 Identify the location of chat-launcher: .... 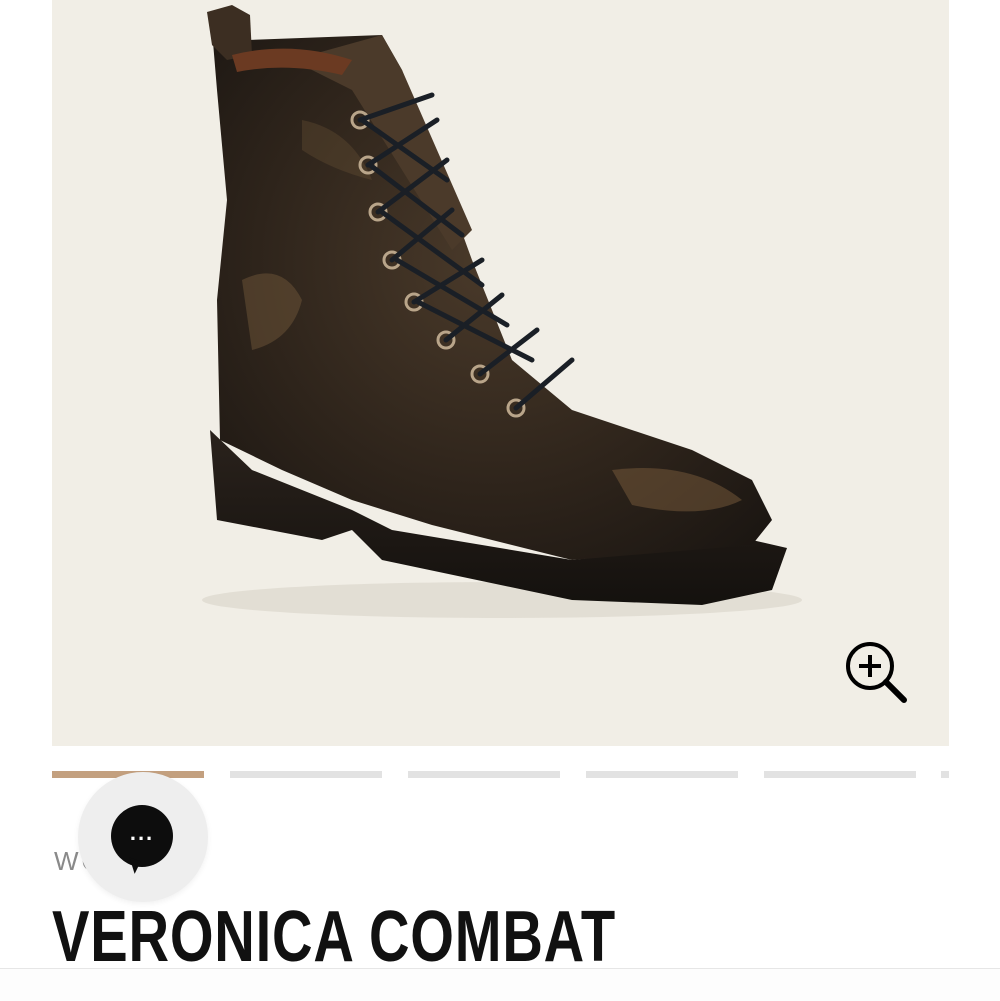
(143, 837).